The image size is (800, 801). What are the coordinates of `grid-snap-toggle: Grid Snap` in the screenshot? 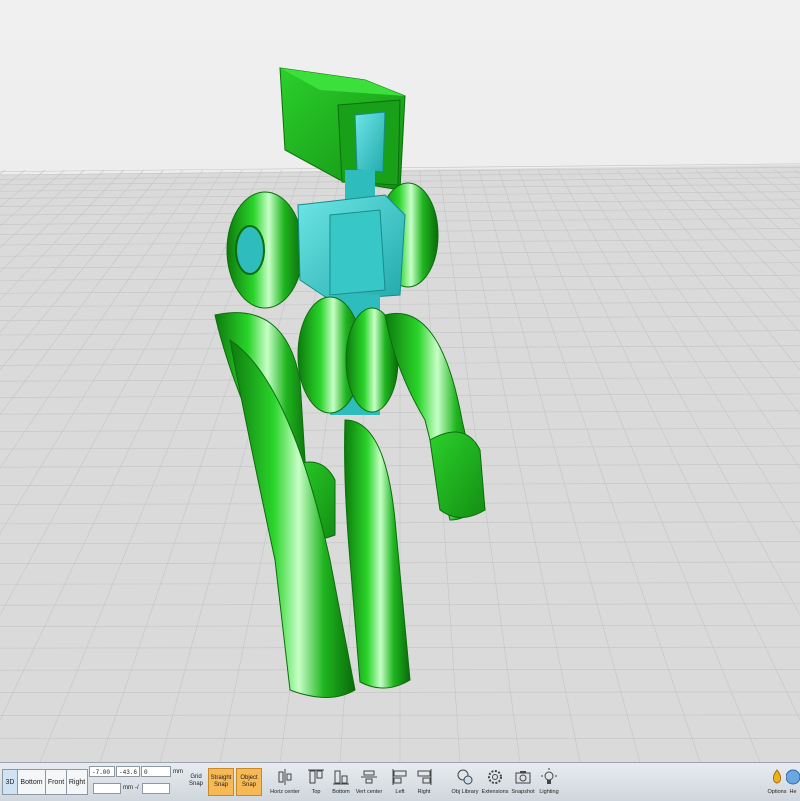 It's located at (196, 781).